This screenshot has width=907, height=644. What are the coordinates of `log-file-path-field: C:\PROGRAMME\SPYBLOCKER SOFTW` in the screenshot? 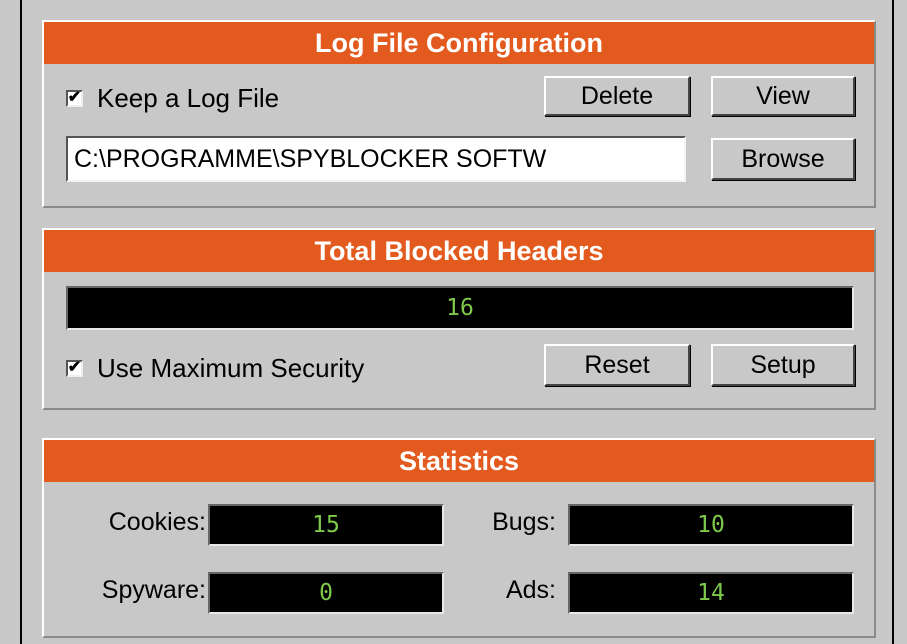 It's located at (376, 159).